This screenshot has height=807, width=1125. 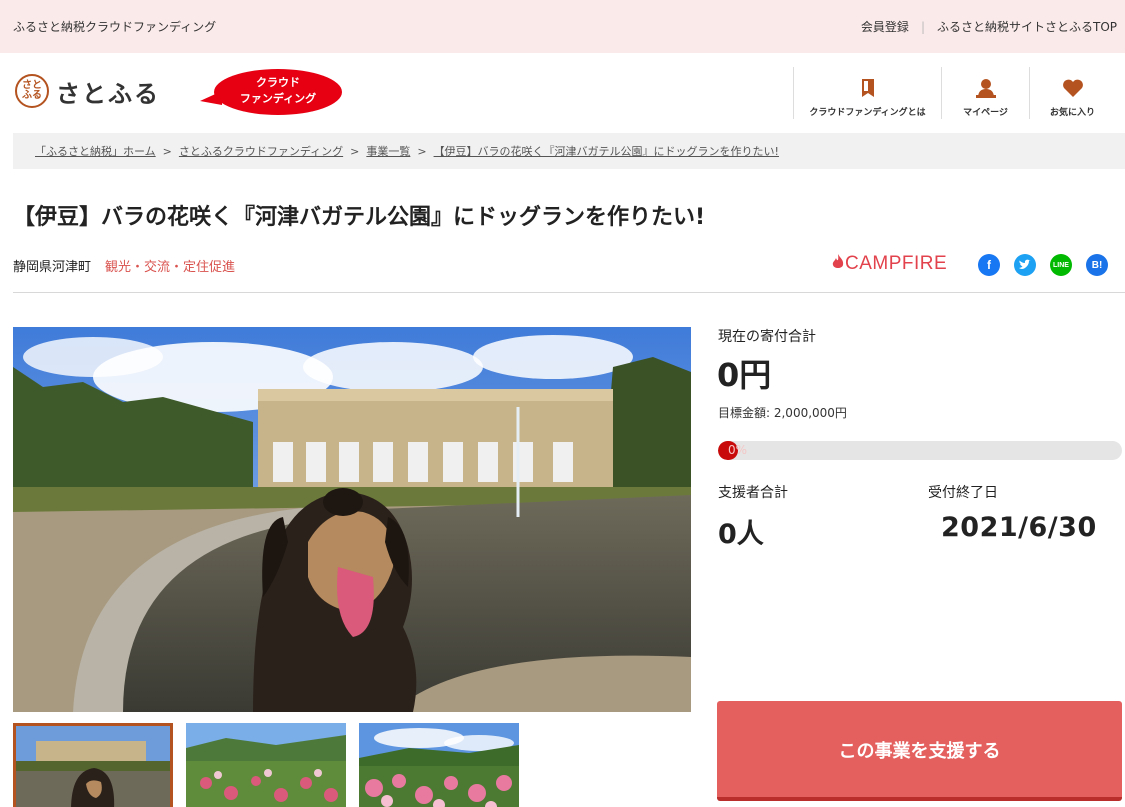 What do you see at coordinates (920, 450) in the screenshot?
I see `funding-progress-bar: 0%` at bounding box center [920, 450].